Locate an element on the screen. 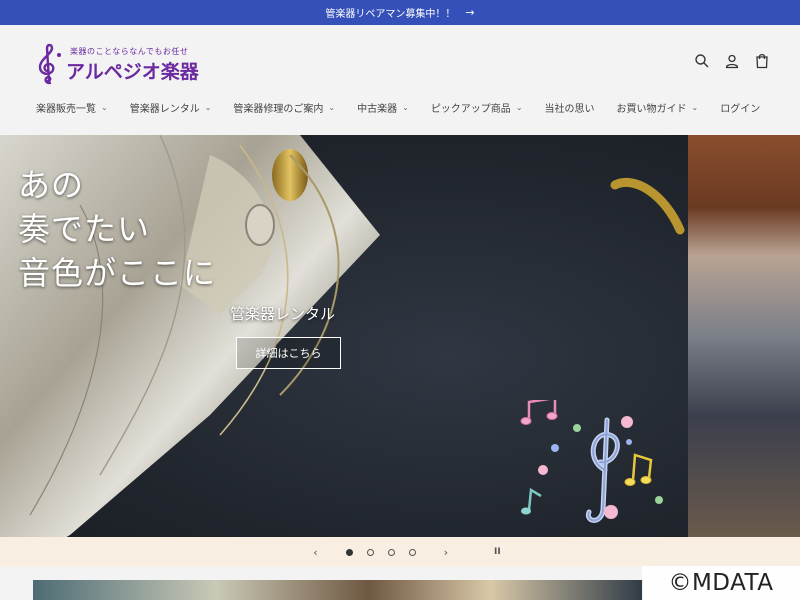  nav-item-login: ログイン is located at coordinates (740, 107).